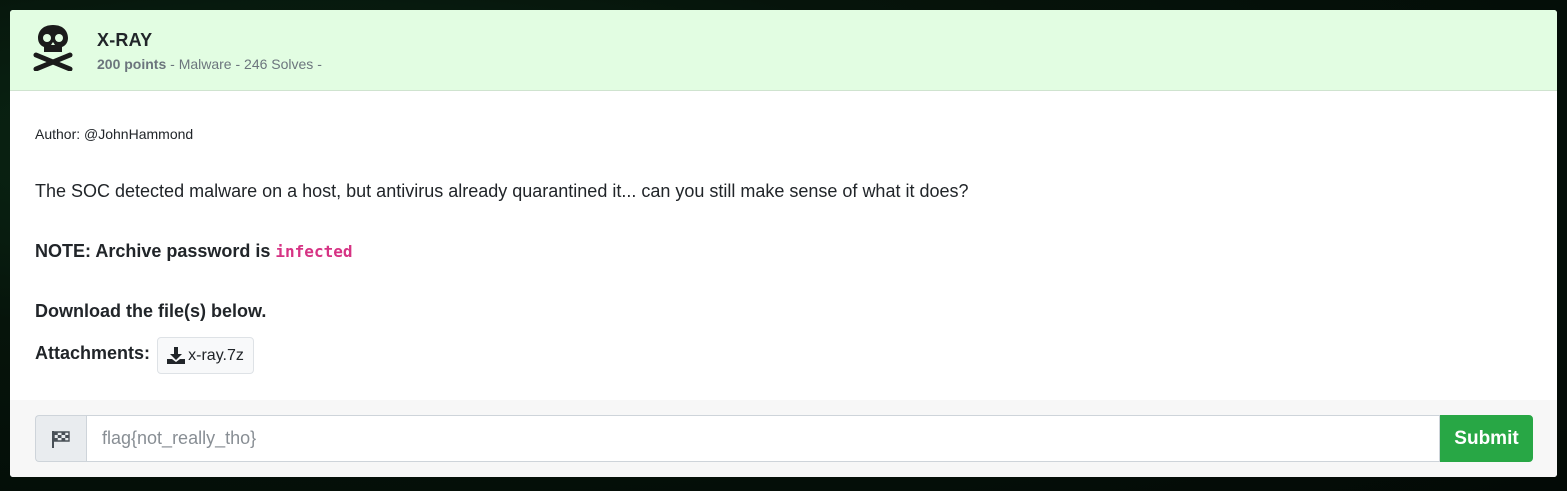 This screenshot has height=491, width=1567. I want to click on submit-button: Submit, so click(1486, 438).